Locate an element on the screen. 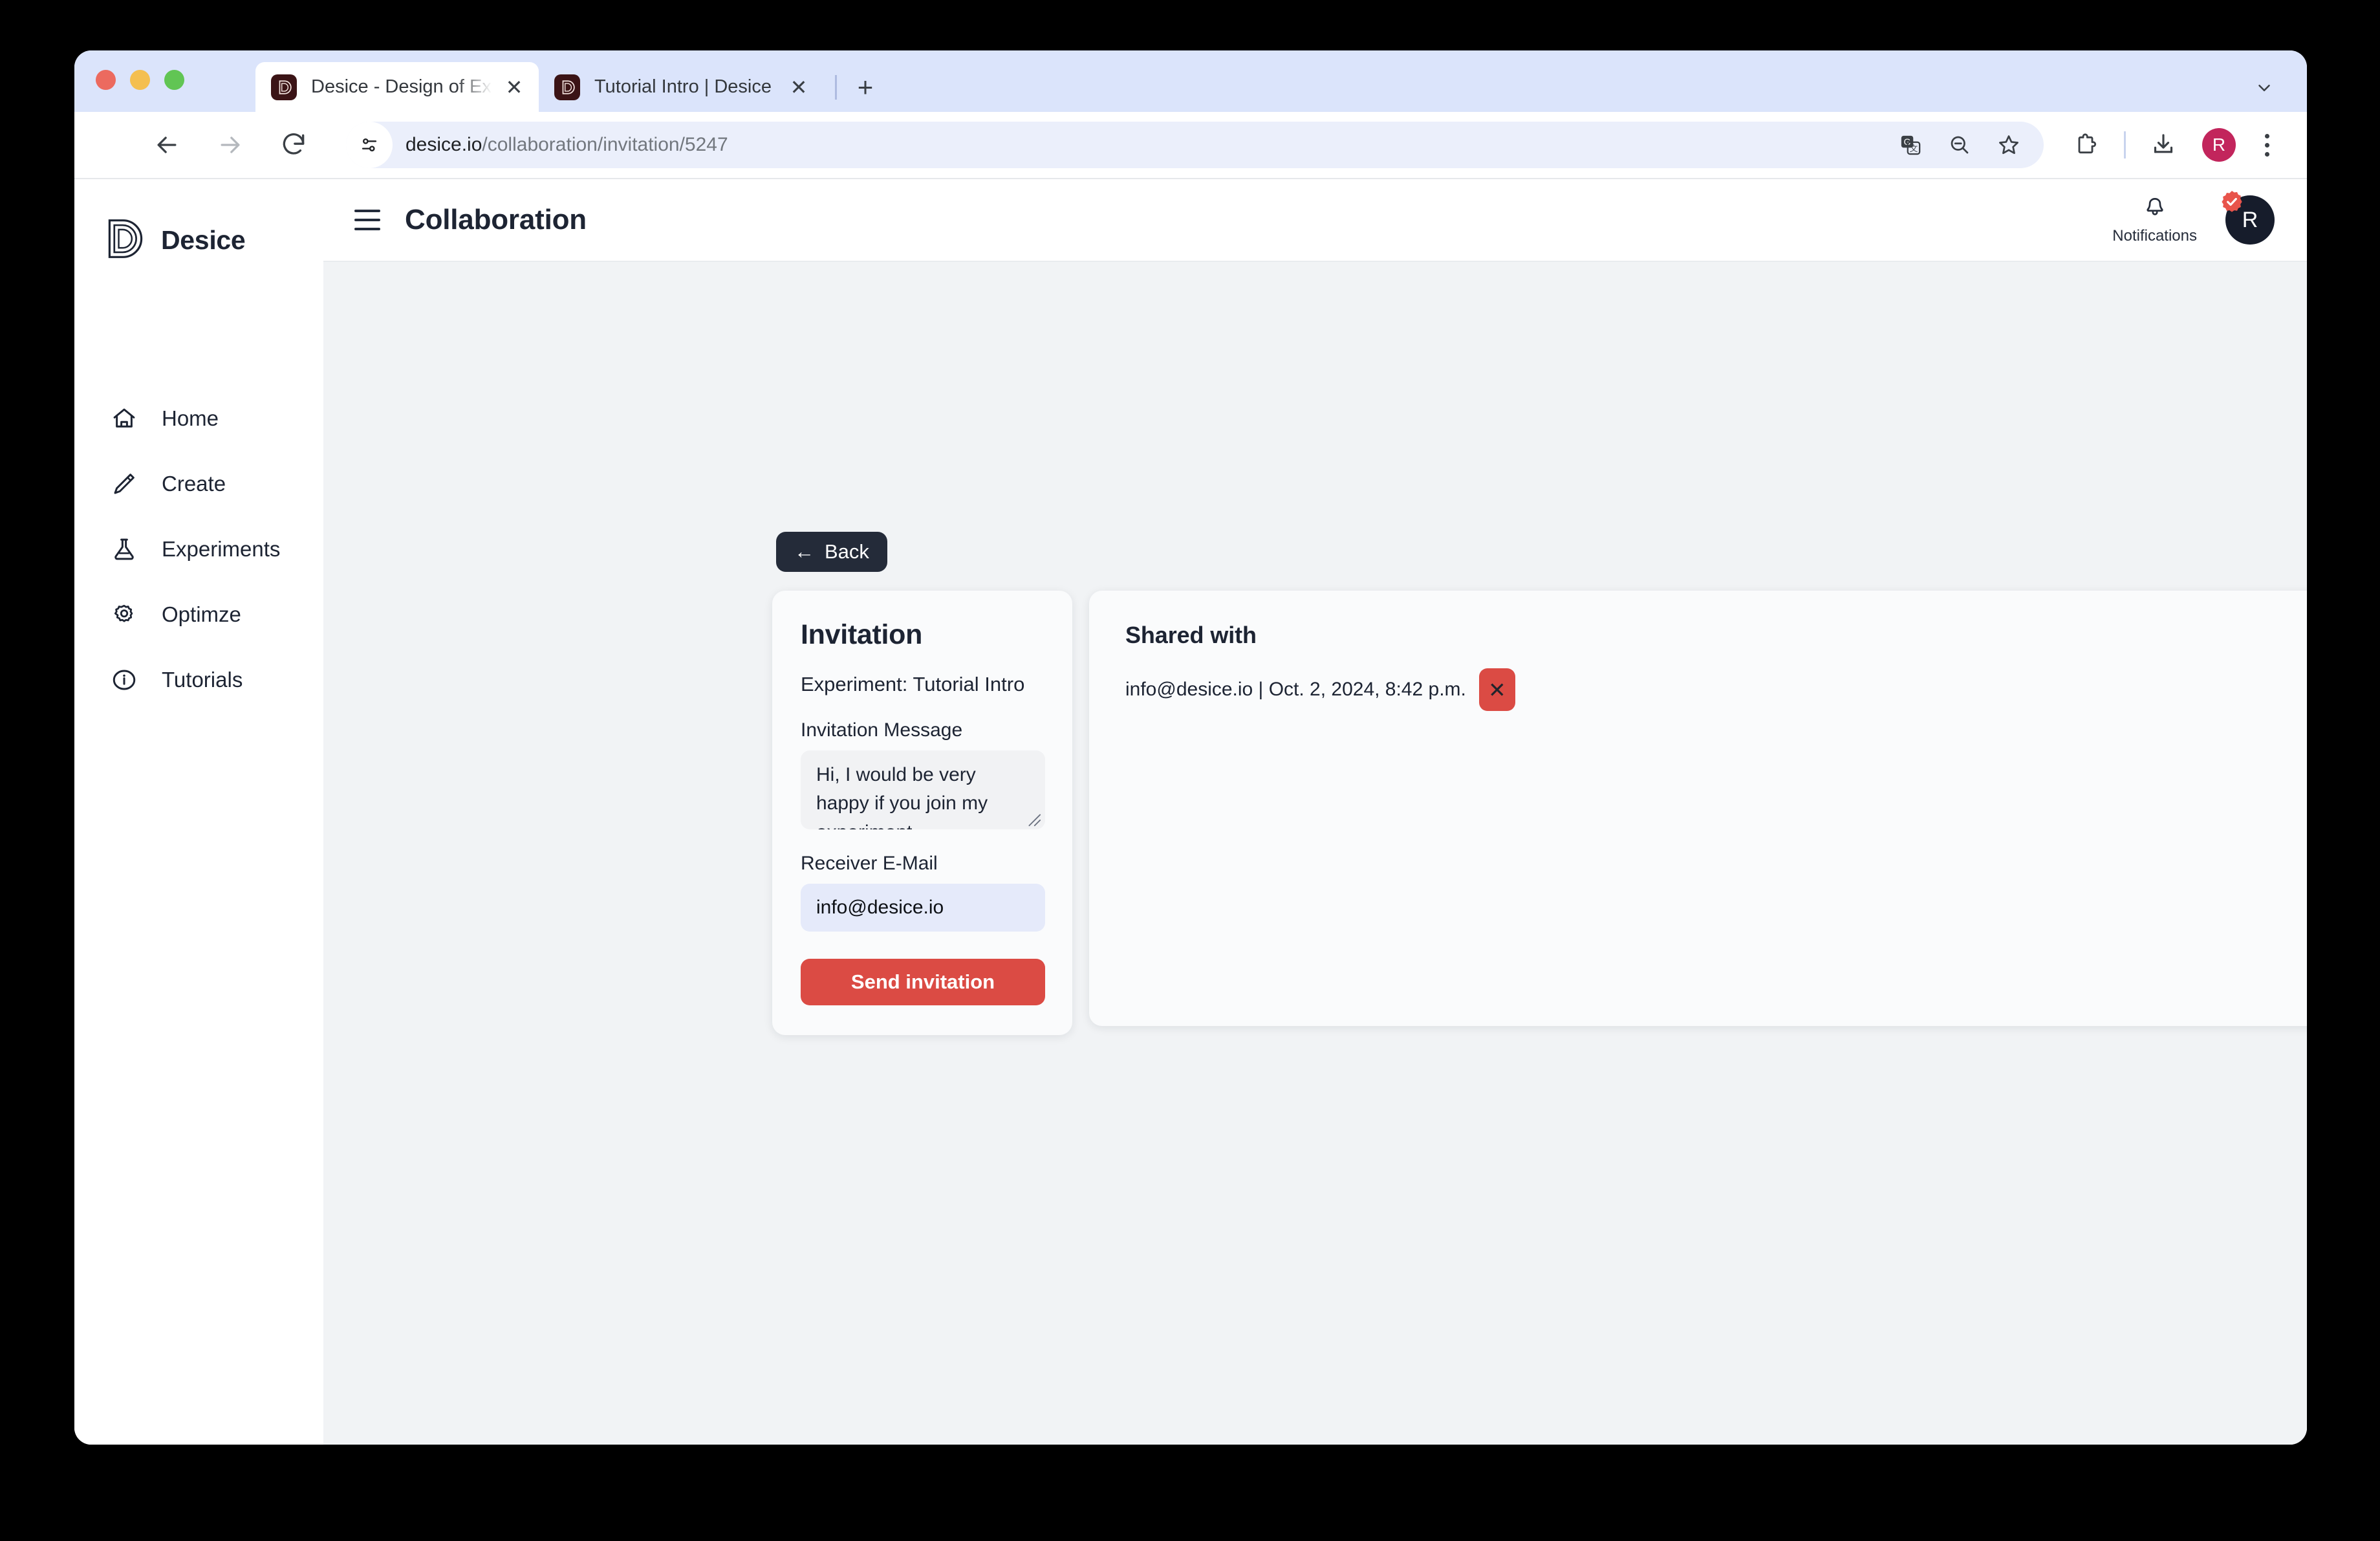  sidebar-item-label: Create is located at coordinates (194, 483).